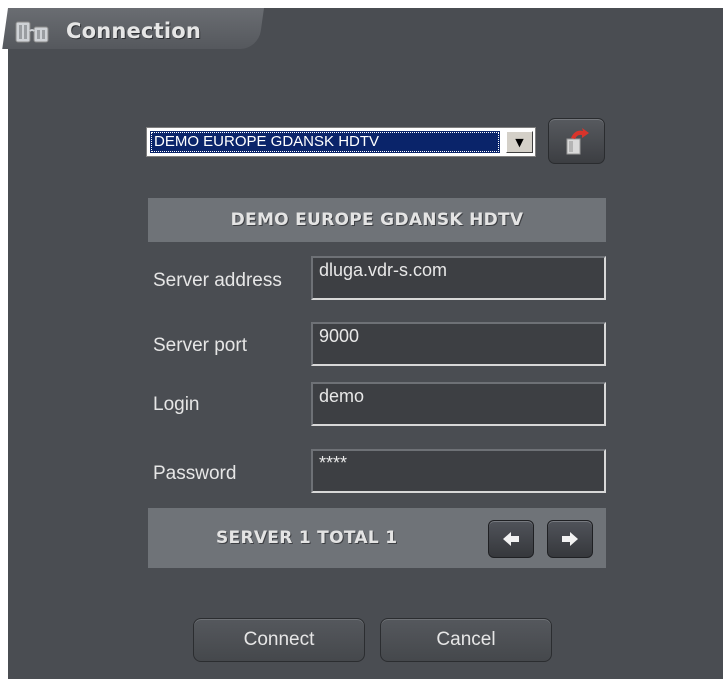  I want to click on server-bar: SERVER 1 TOTAL 1, so click(377, 538).